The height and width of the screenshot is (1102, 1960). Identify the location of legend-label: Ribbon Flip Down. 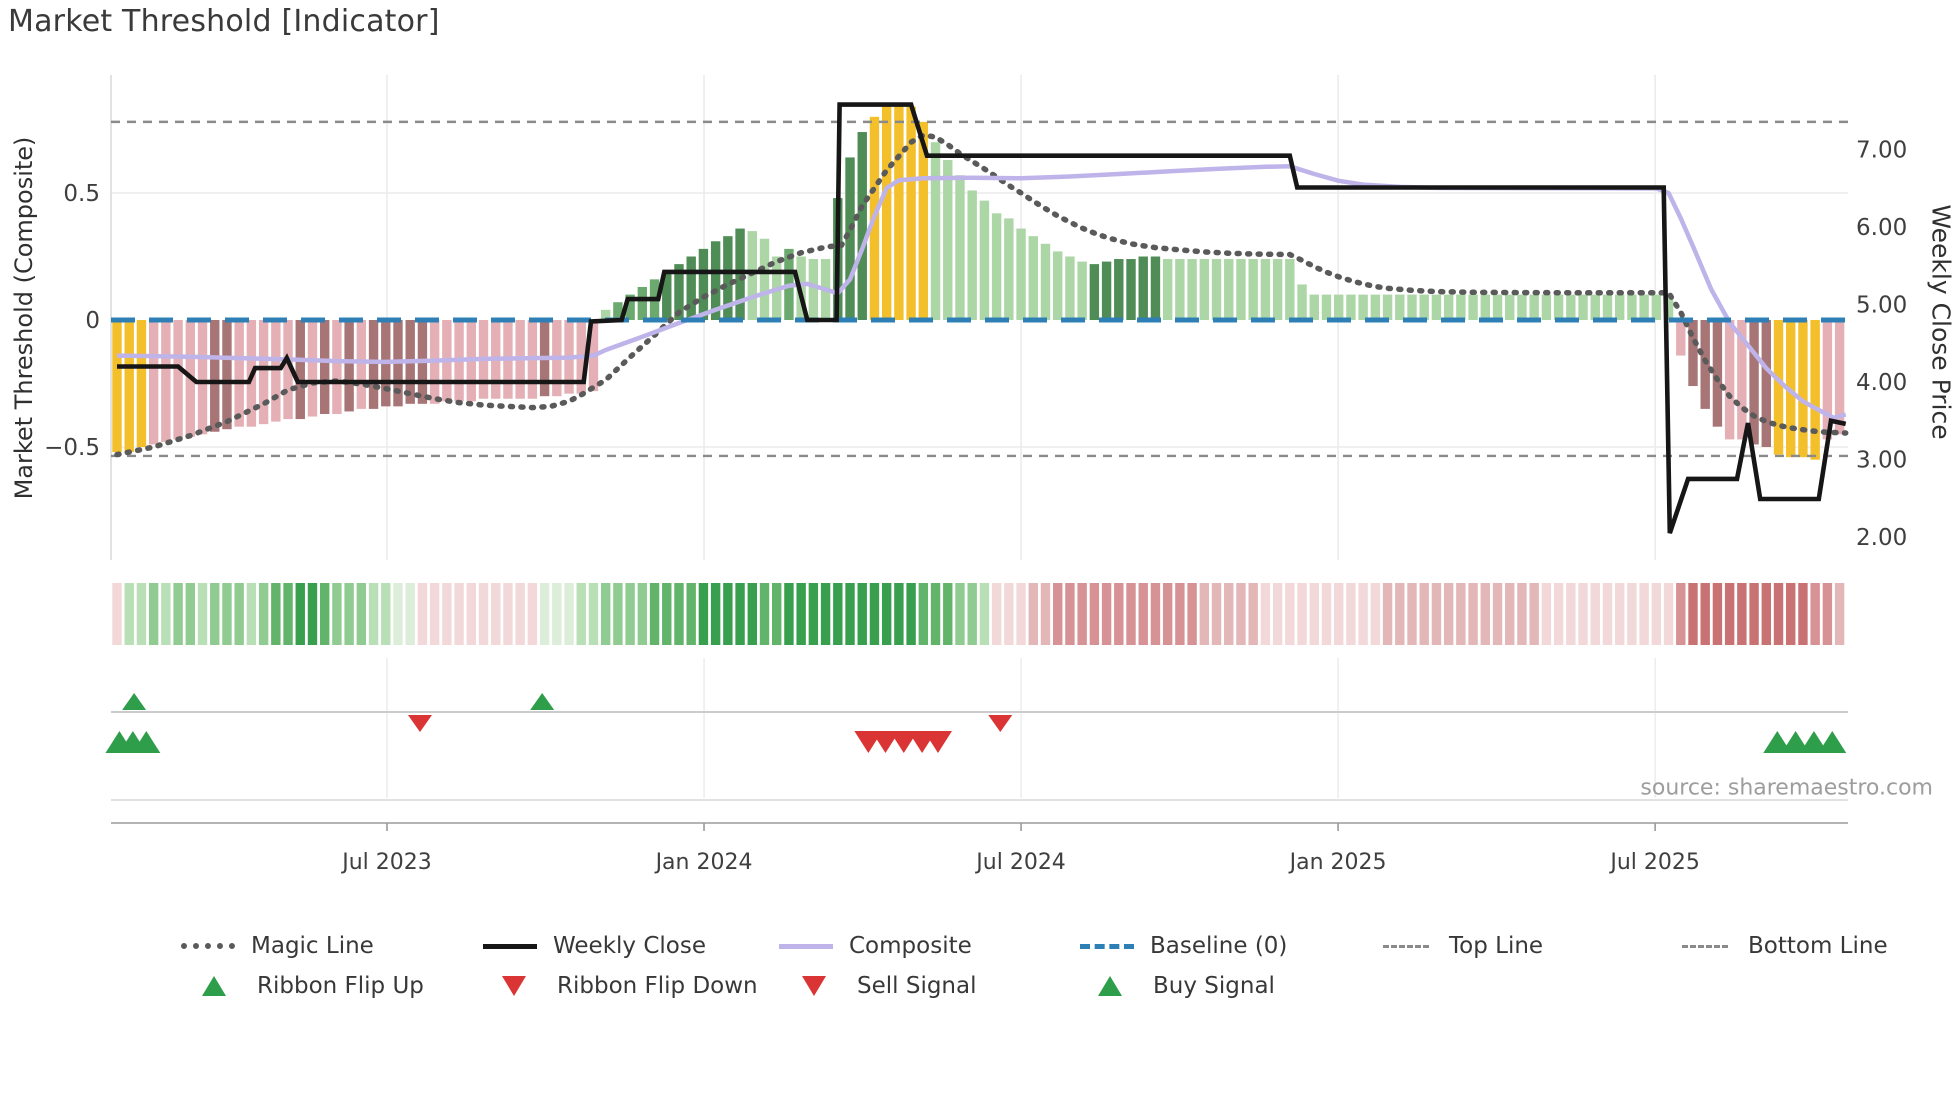
(657, 986).